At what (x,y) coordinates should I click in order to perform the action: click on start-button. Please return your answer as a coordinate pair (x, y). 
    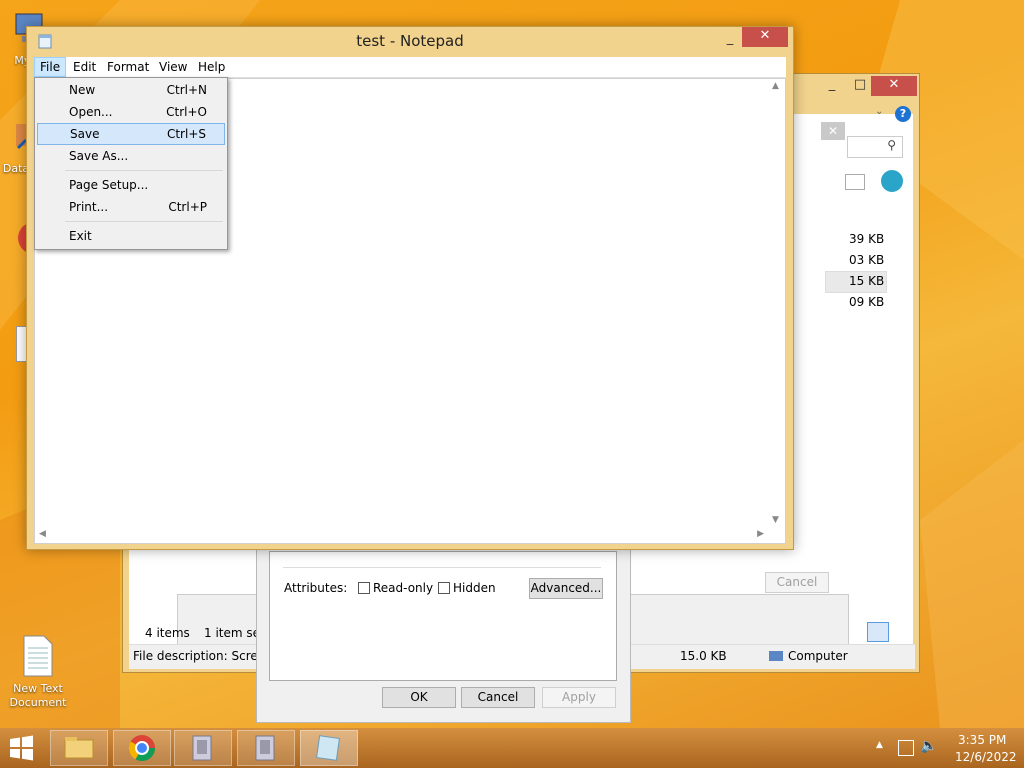
    Looking at the image, I should click on (23, 748).